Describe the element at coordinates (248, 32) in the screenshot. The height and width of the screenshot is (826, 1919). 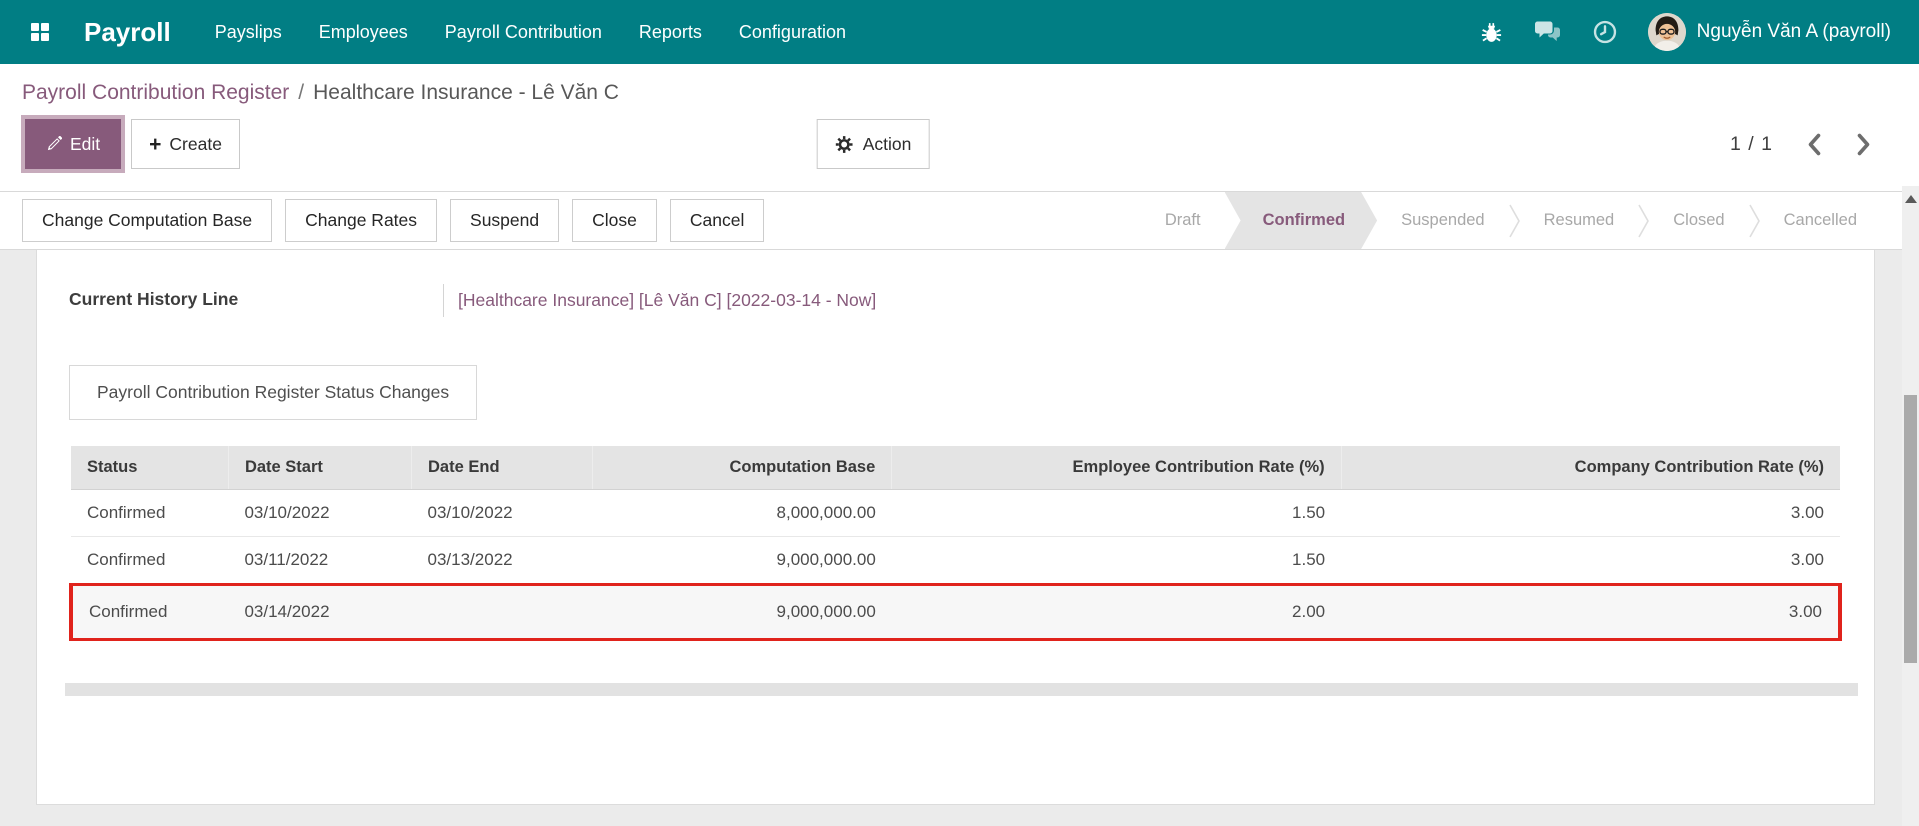
I see `menu-item-payslips: Payslips` at that location.